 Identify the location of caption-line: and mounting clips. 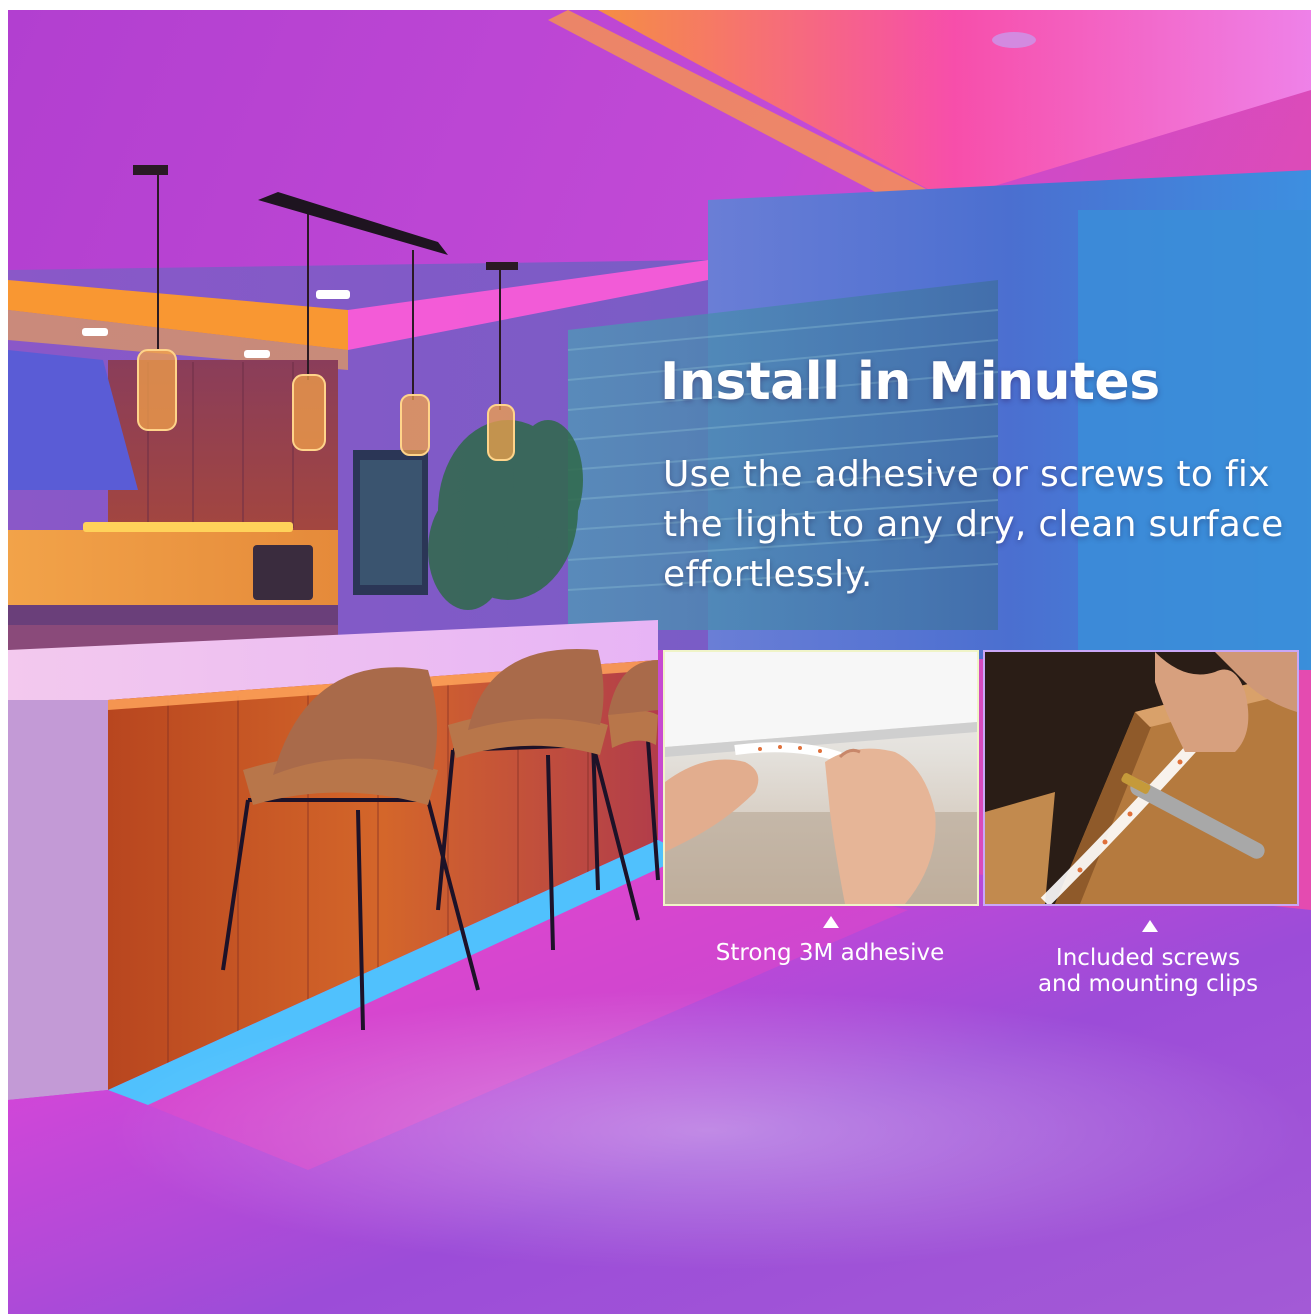
(1148, 984).